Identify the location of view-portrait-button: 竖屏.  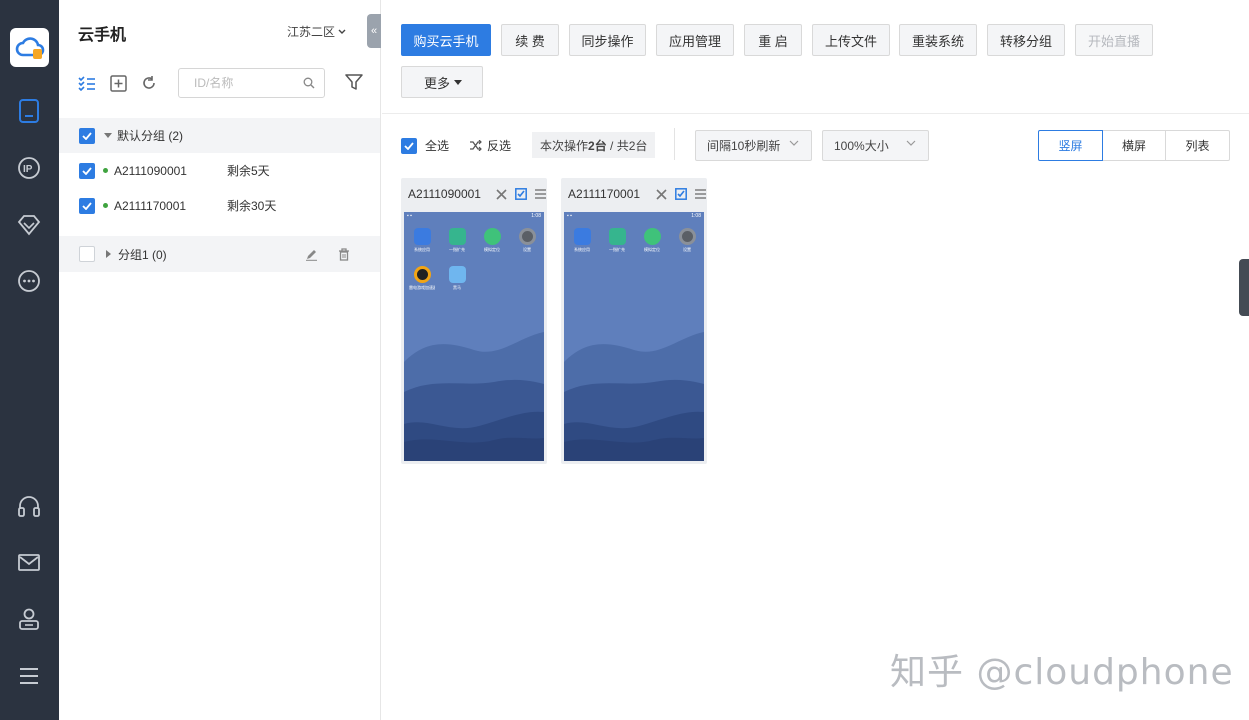
(1070, 145).